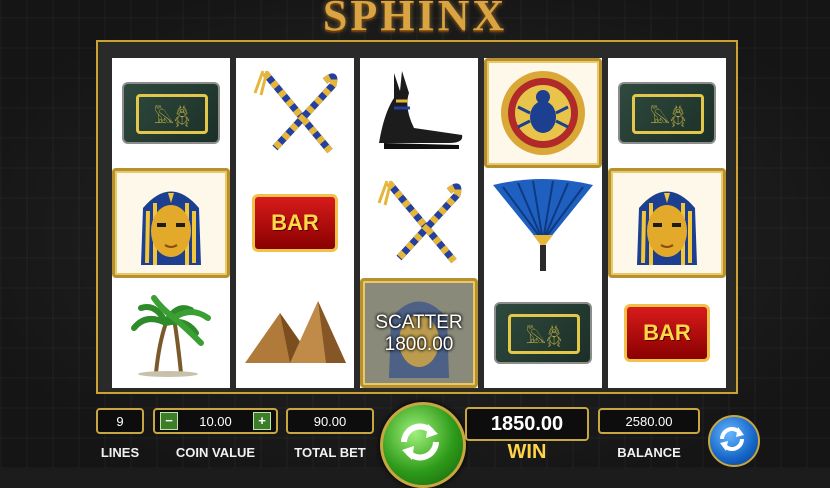 Image resolution: width=830 pixels, height=488 pixels. What do you see at coordinates (419, 322) in the screenshot?
I see `scatter-label: SCATTER` at bounding box center [419, 322].